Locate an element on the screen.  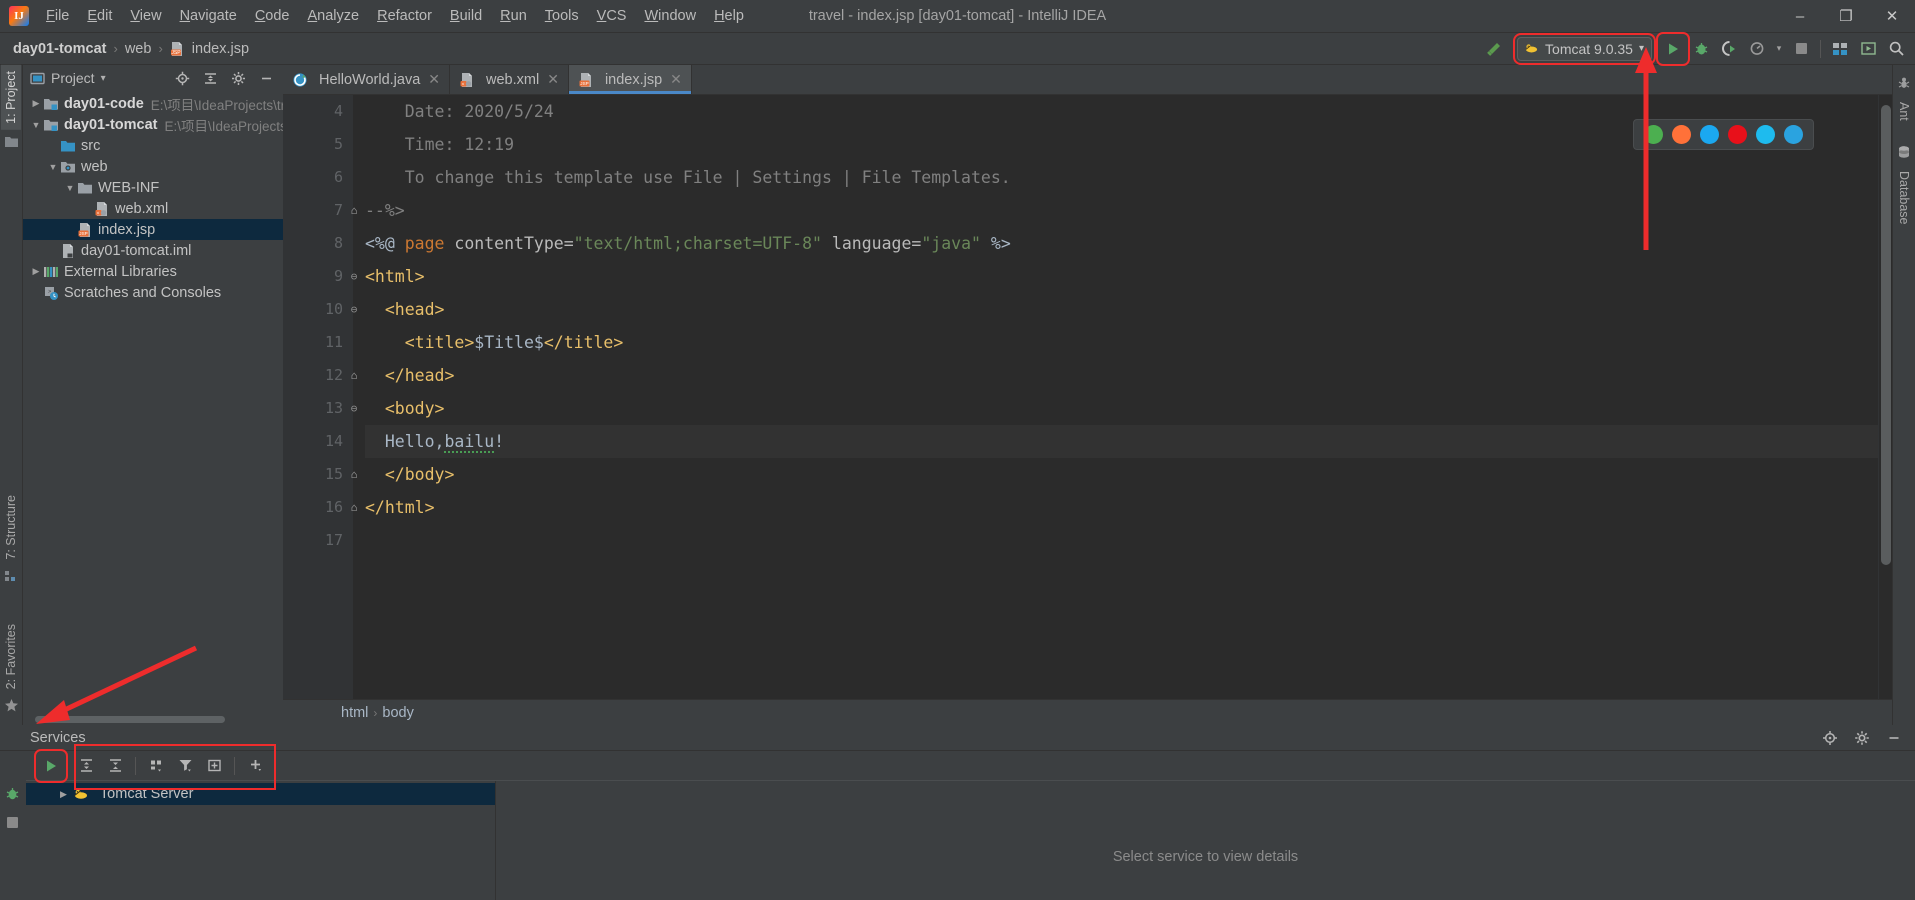
window-controls: – ❐ ✕ is located at coordinates (1846, 16).